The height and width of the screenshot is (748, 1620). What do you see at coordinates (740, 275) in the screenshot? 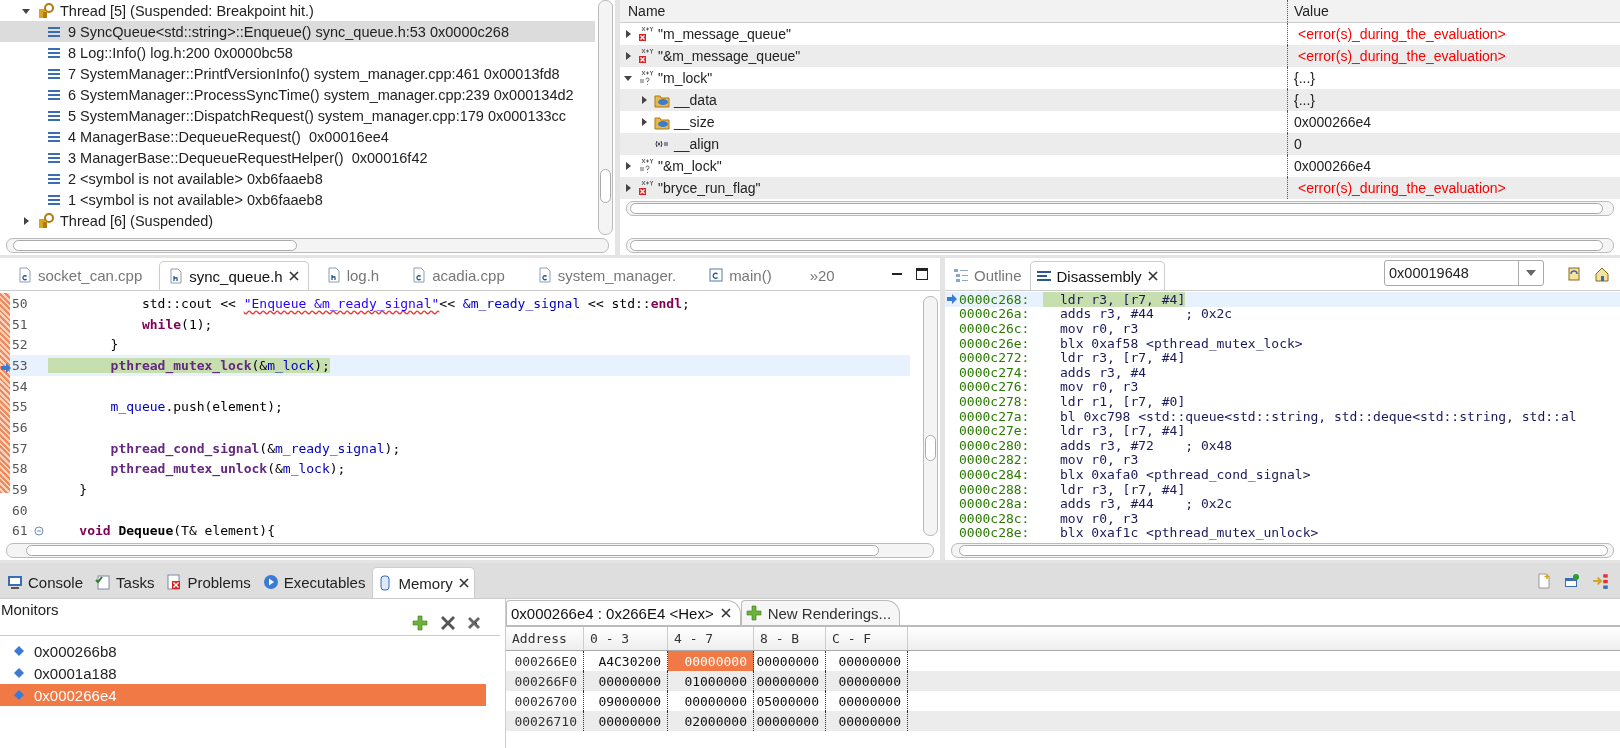
I see `editor-tab: main()` at bounding box center [740, 275].